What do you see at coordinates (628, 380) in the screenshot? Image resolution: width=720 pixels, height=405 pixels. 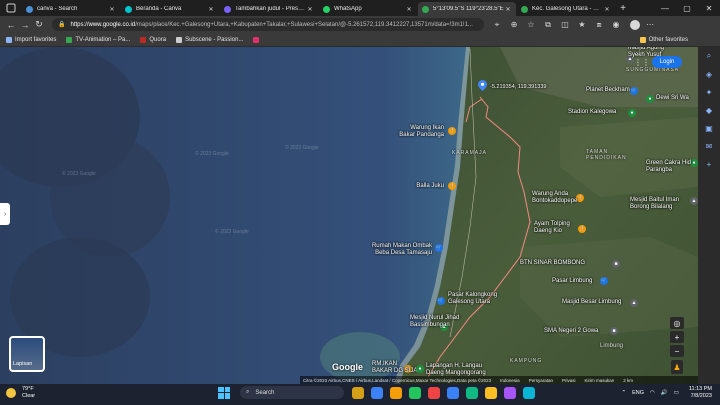 I see `attribution-item: 2 km` at bounding box center [628, 380].